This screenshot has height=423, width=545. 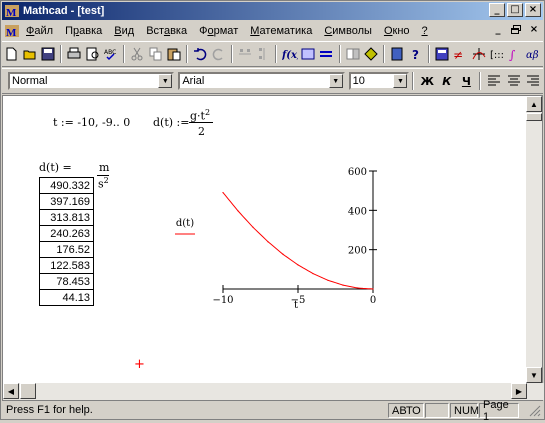 What do you see at coordinates (218, 31) in the screenshot?
I see `menu-item: Формат` at bounding box center [218, 31].